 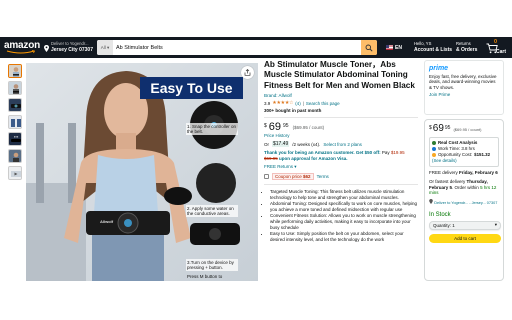 What do you see at coordinates (341, 95) in the screenshot?
I see `brand-link: Brand: Allwolf` at bounding box center [341, 95].